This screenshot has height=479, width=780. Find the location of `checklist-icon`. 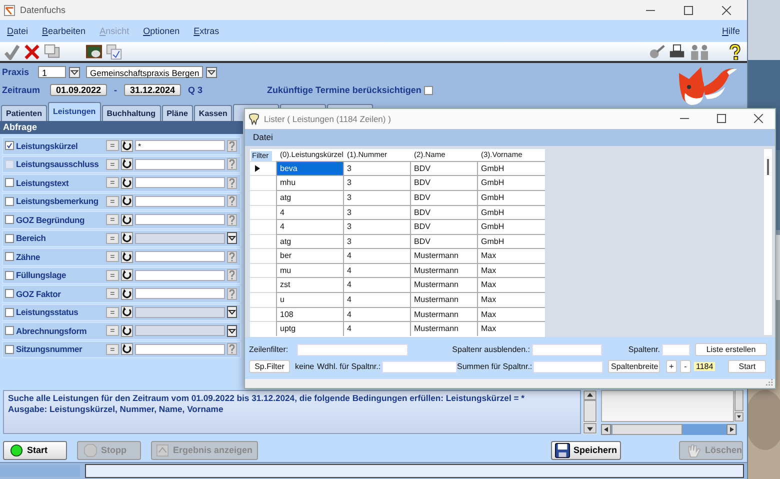

checklist-icon is located at coordinates (114, 52).